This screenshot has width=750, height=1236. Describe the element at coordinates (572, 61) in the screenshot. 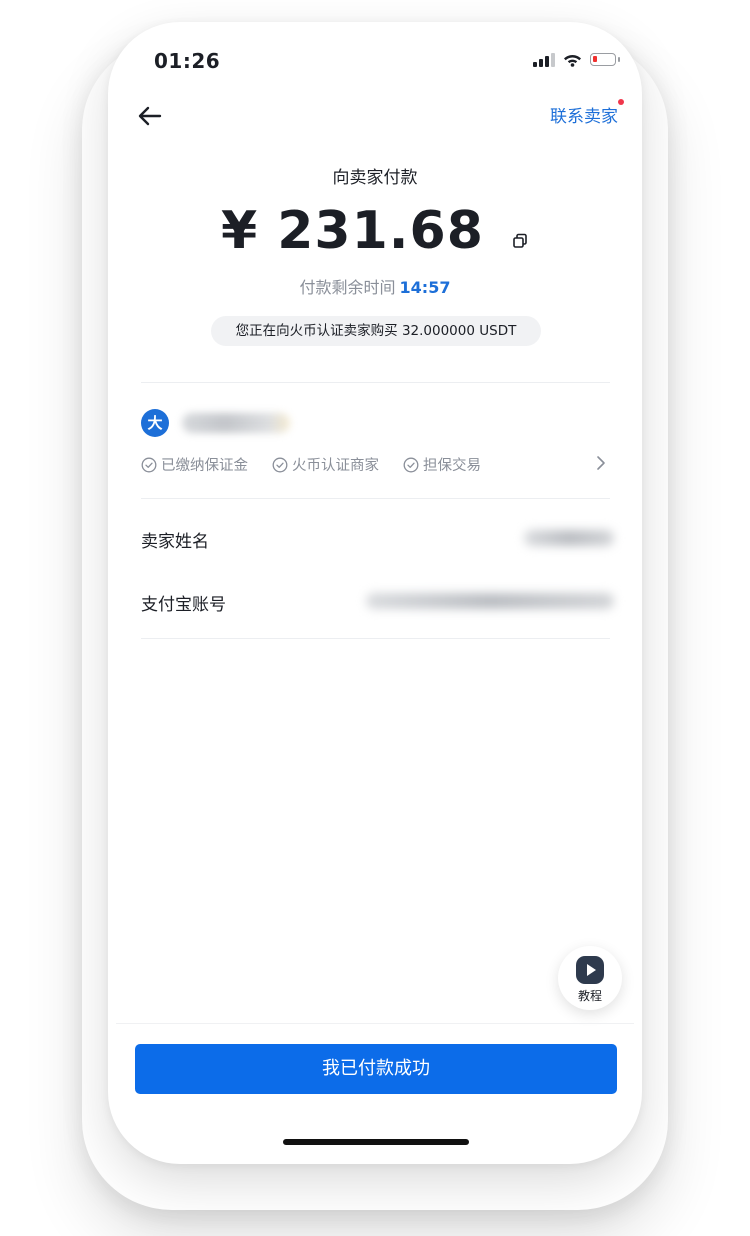

I see `wifi-icon` at that location.